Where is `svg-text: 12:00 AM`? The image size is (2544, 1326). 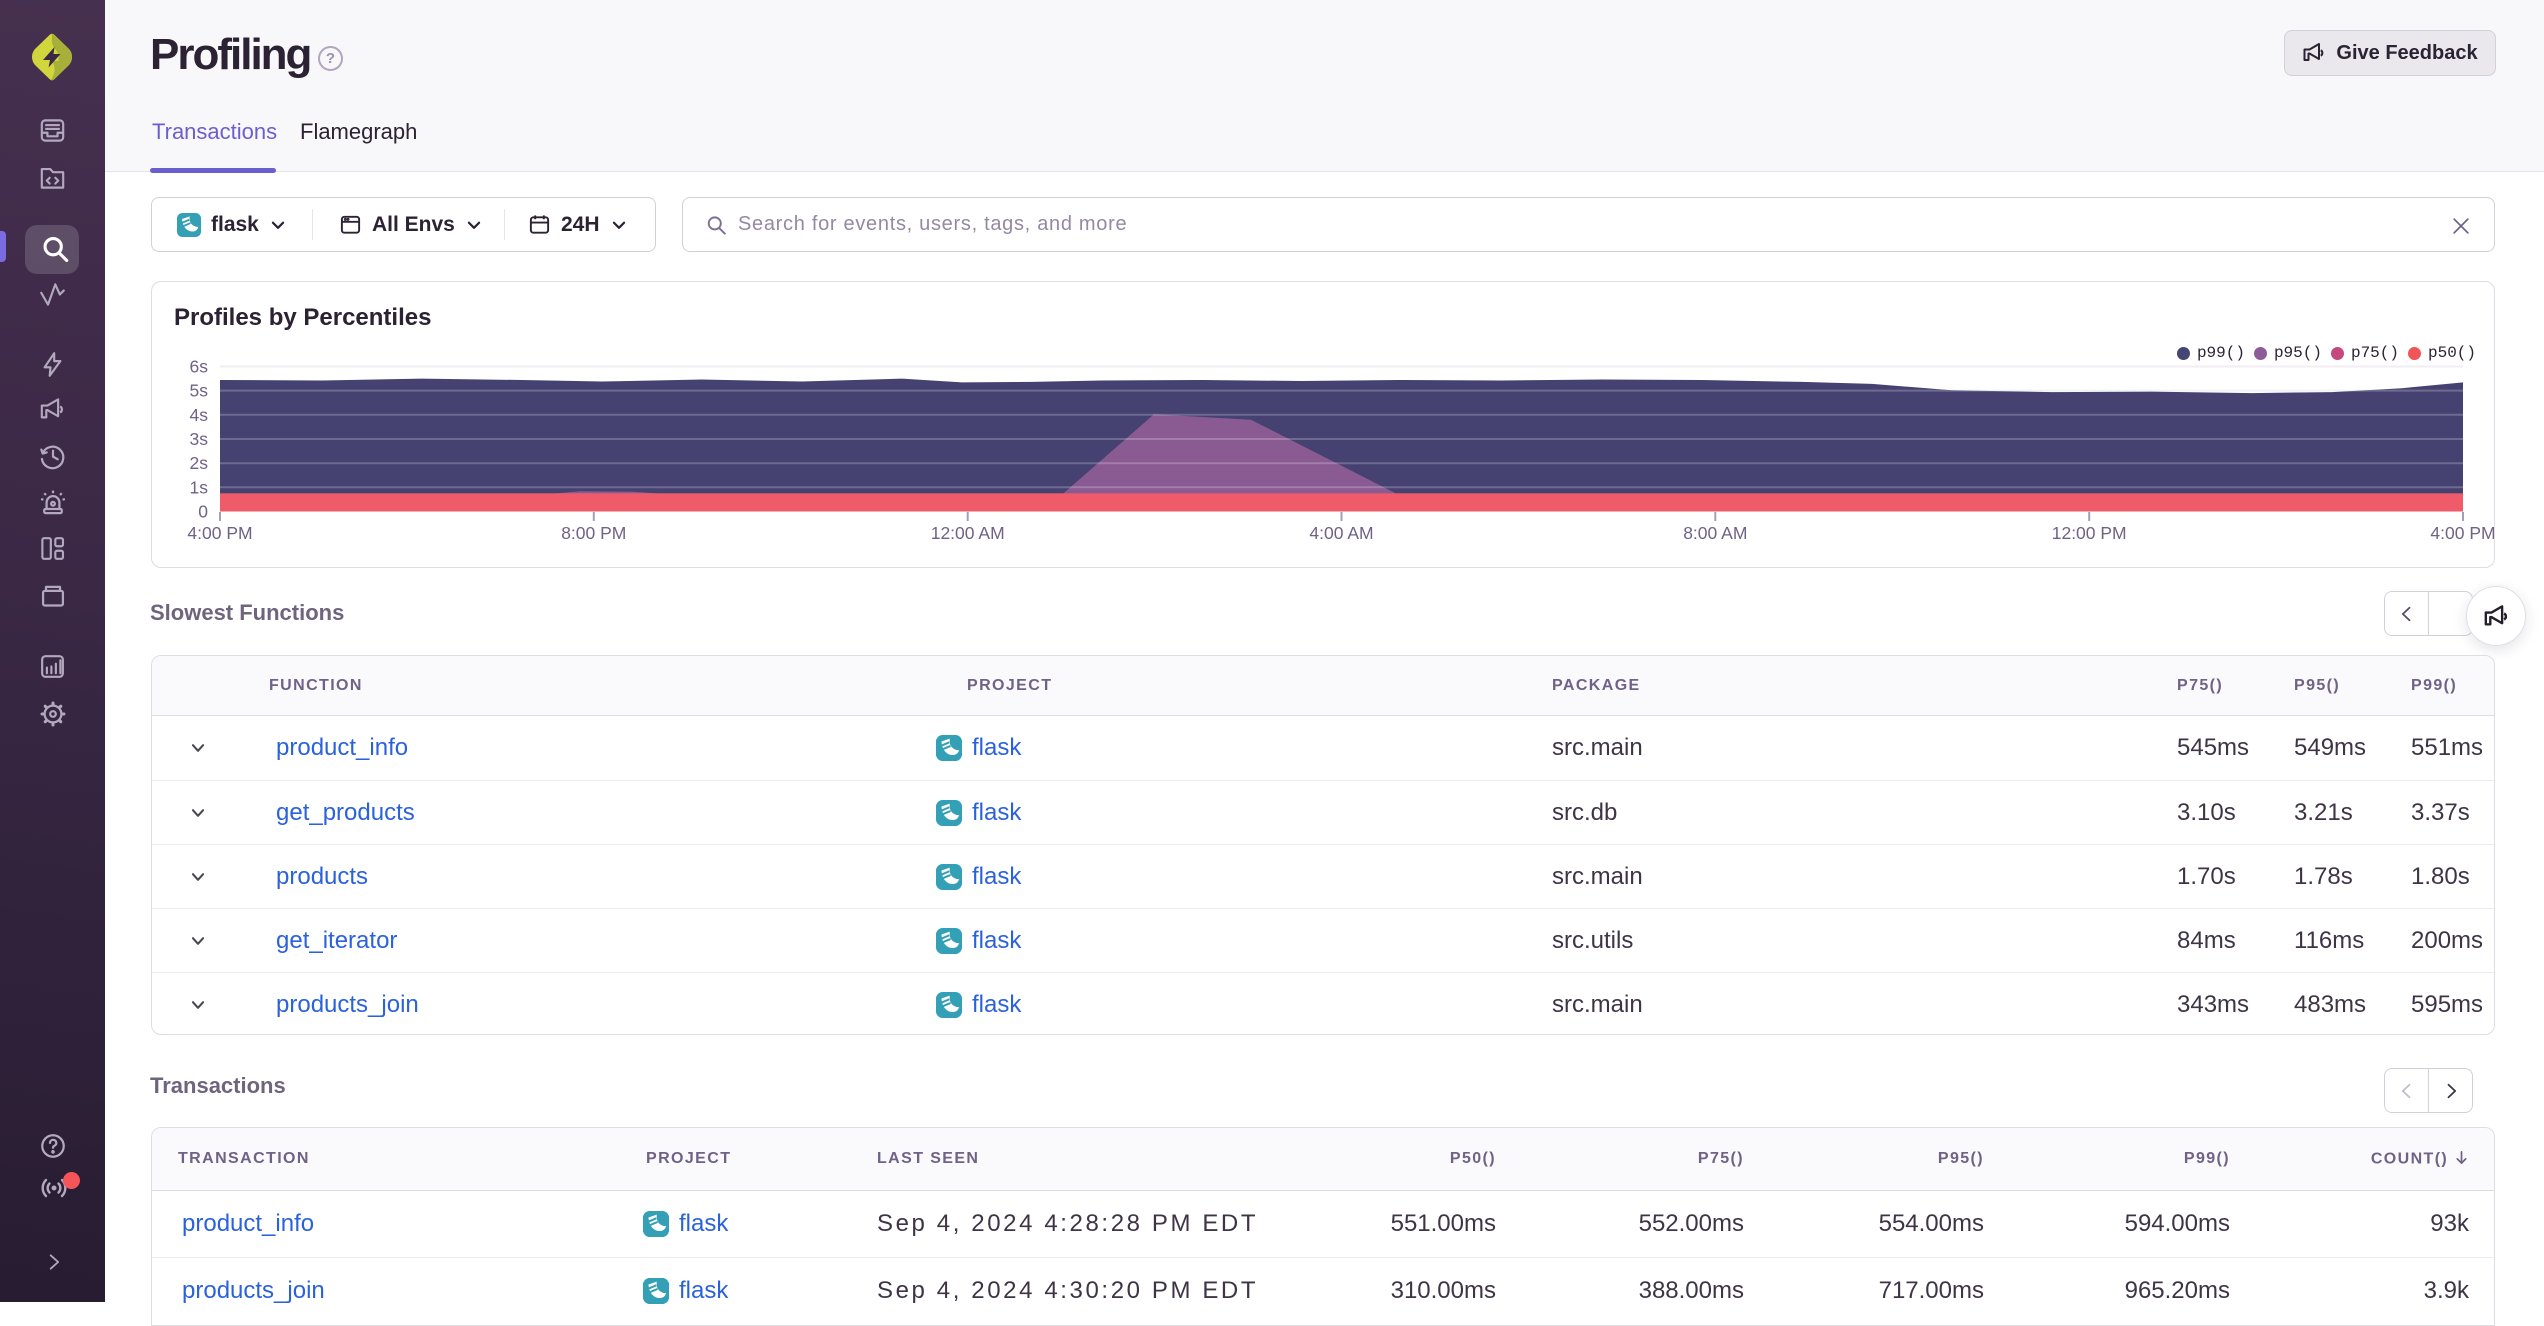 svg-text: 12:00 AM is located at coordinates (968, 533).